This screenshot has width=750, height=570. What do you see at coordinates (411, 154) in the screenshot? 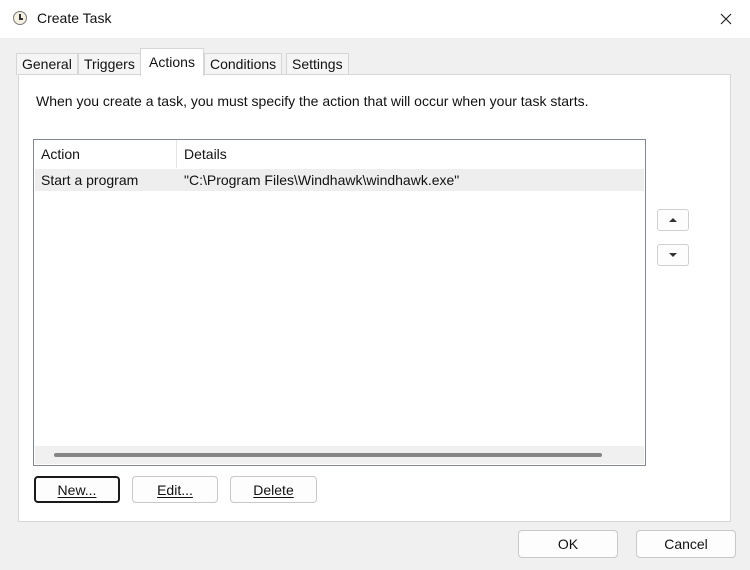
I see `column-header-details: Details` at bounding box center [411, 154].